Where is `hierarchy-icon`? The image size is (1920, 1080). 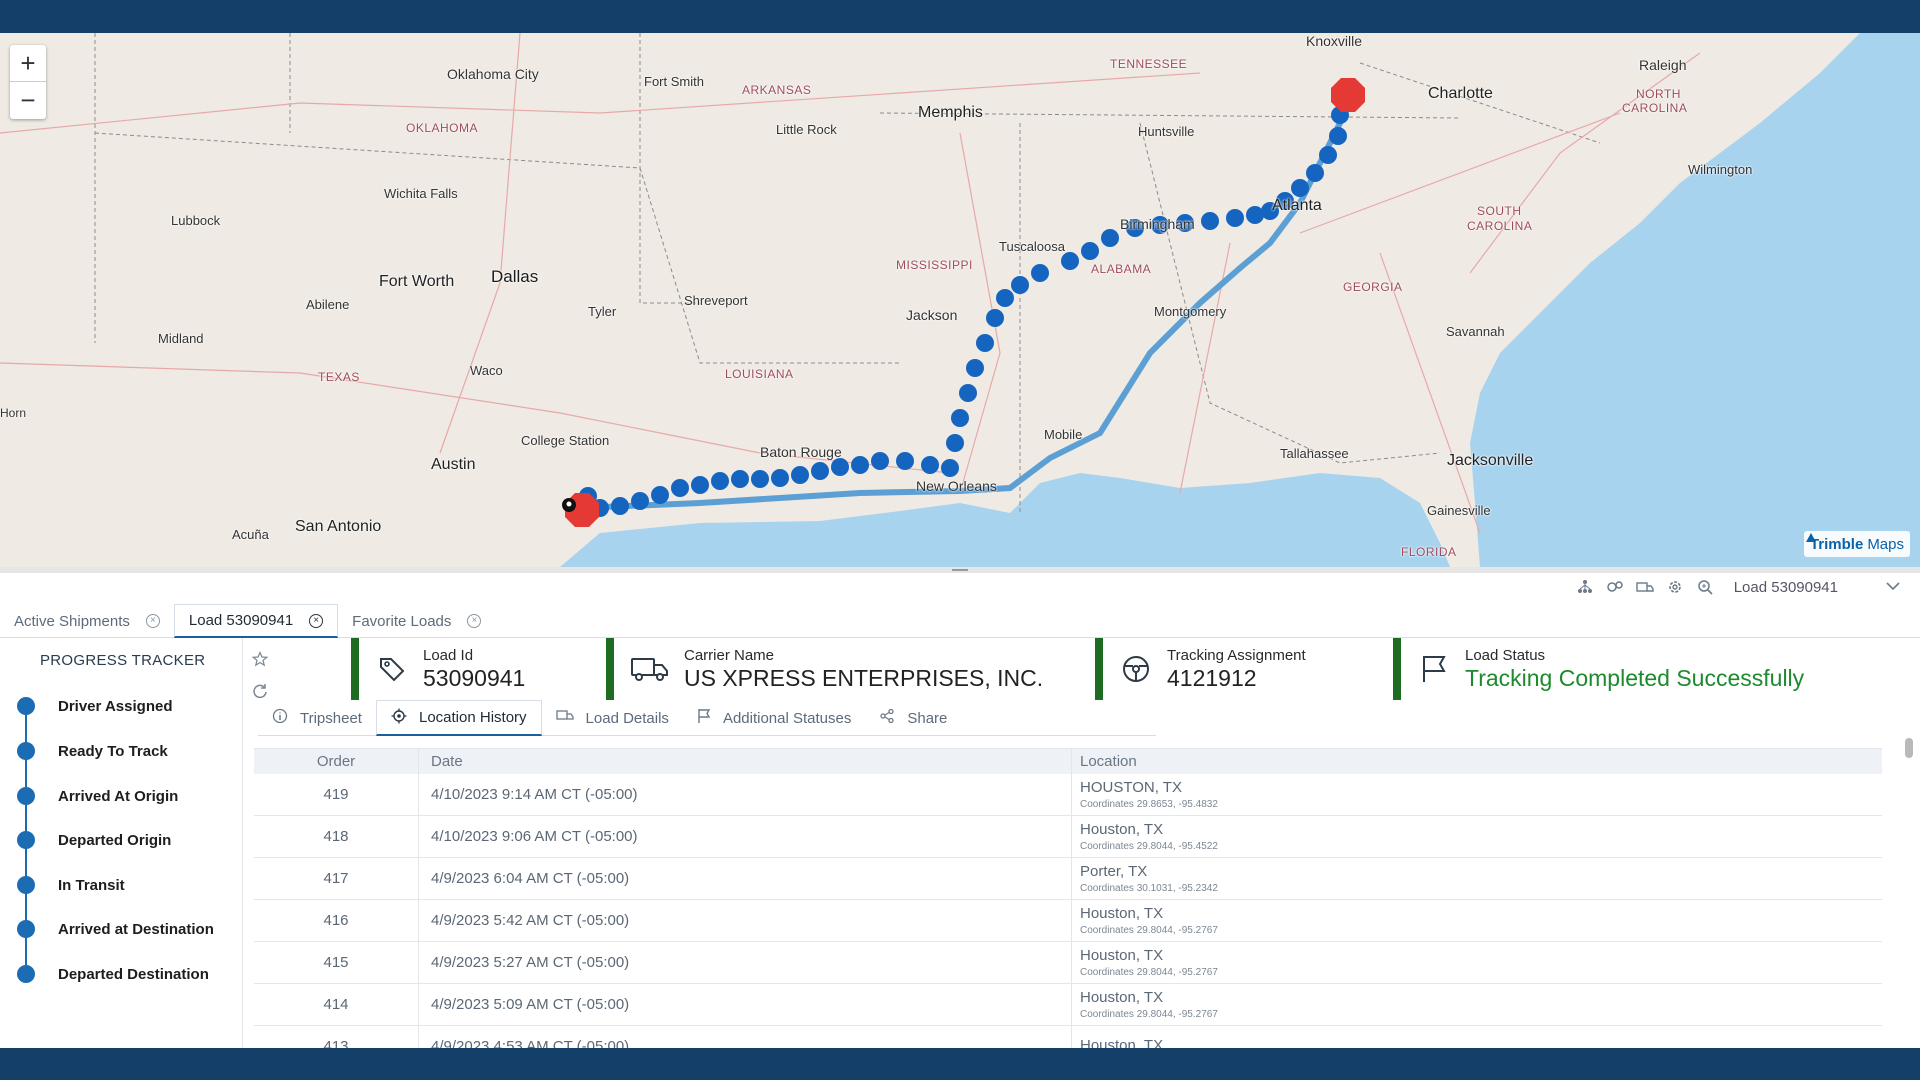 hierarchy-icon is located at coordinates (1585, 587).